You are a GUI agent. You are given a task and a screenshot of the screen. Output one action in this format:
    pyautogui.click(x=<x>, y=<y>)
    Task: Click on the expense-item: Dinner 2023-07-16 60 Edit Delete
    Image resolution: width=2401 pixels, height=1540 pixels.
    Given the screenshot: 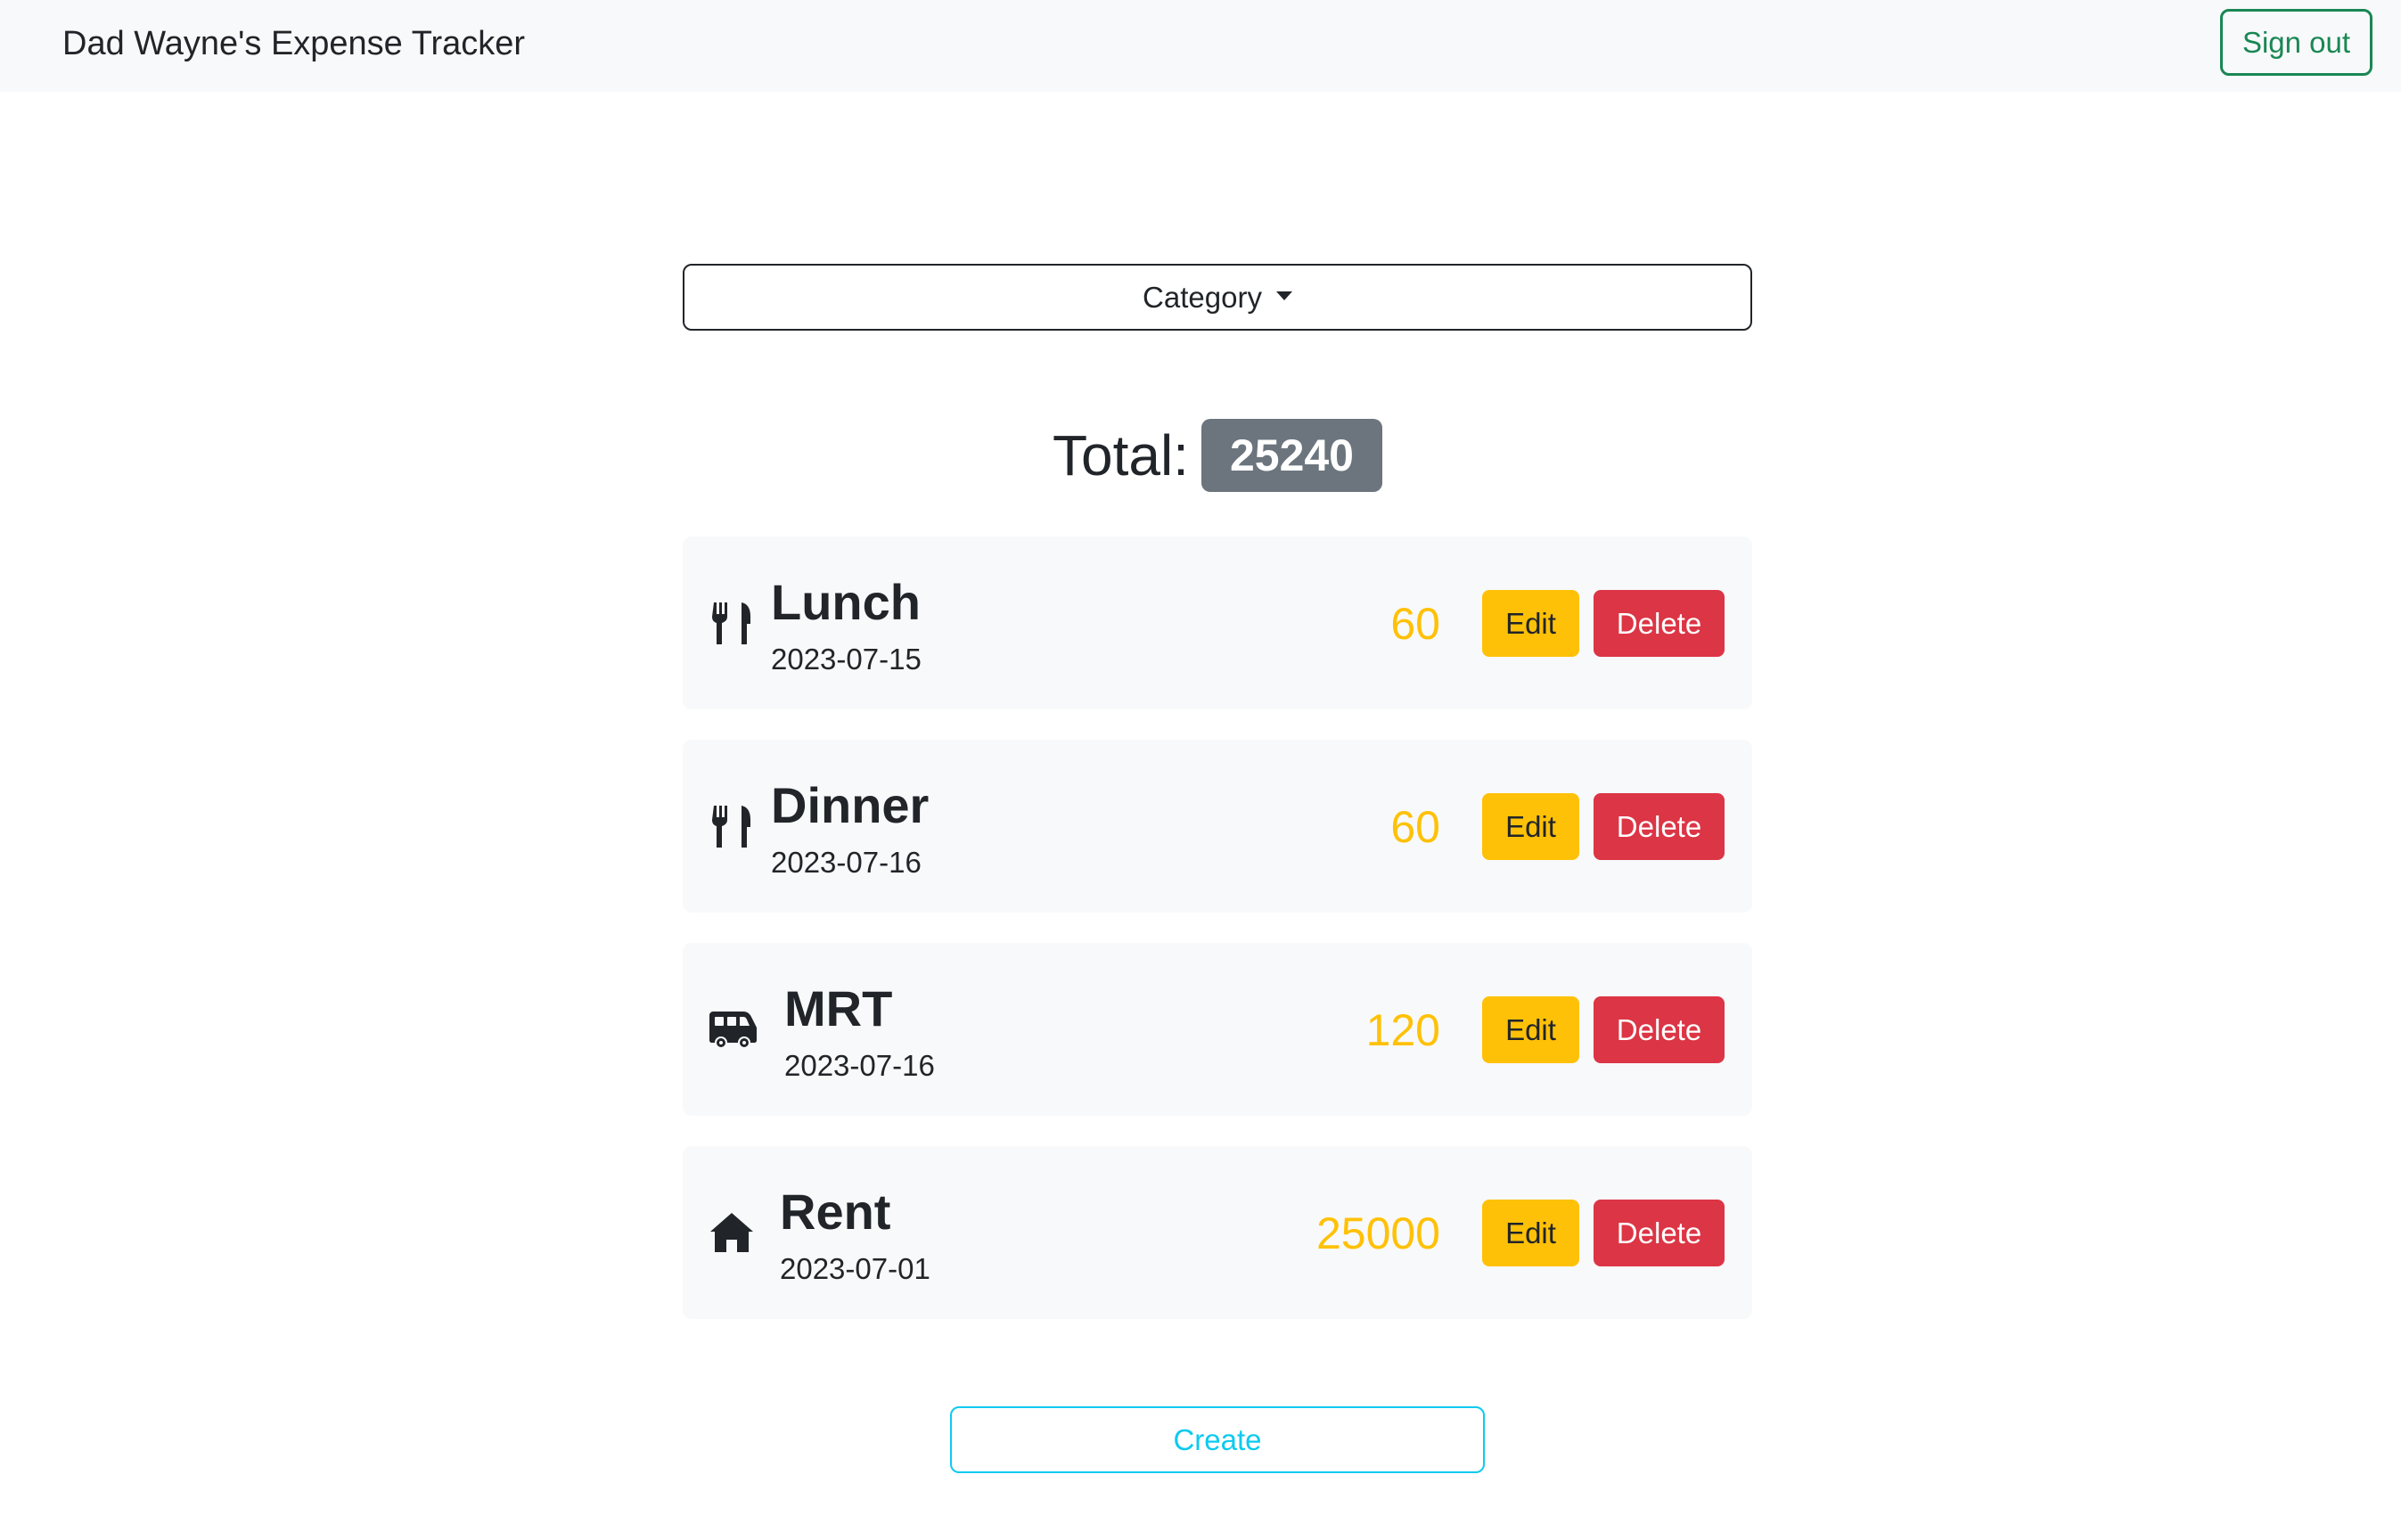 What is the action you would take?
    pyautogui.click(x=1217, y=826)
    